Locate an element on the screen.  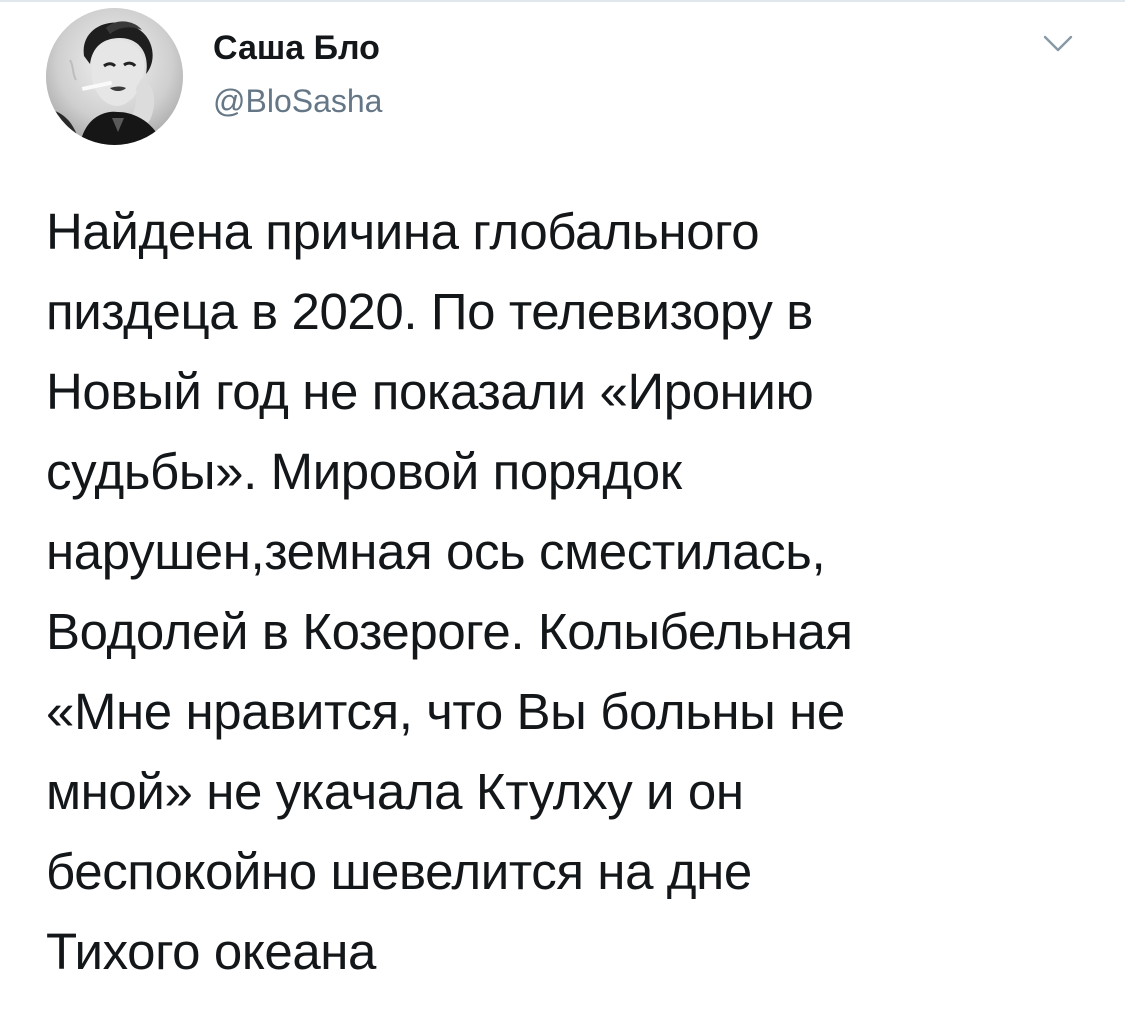
tweet-menu-button is located at coordinates (1058, 44).